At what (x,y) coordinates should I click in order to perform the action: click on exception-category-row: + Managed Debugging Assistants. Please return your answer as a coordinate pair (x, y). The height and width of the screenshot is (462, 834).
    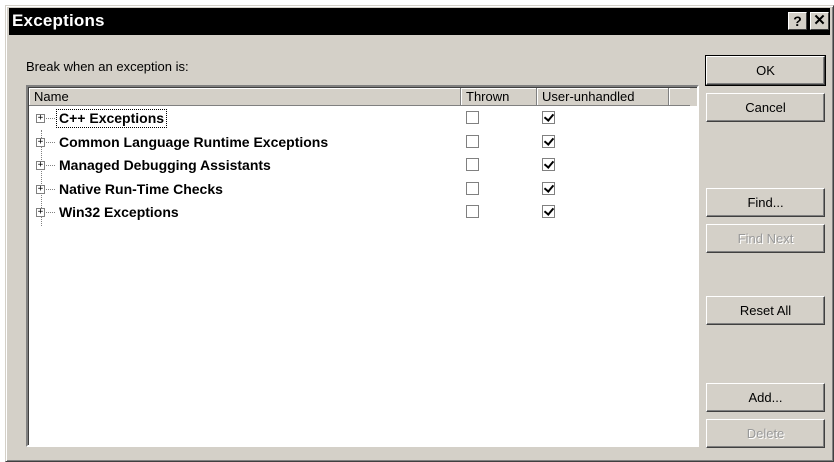
    Looking at the image, I should click on (359, 166).